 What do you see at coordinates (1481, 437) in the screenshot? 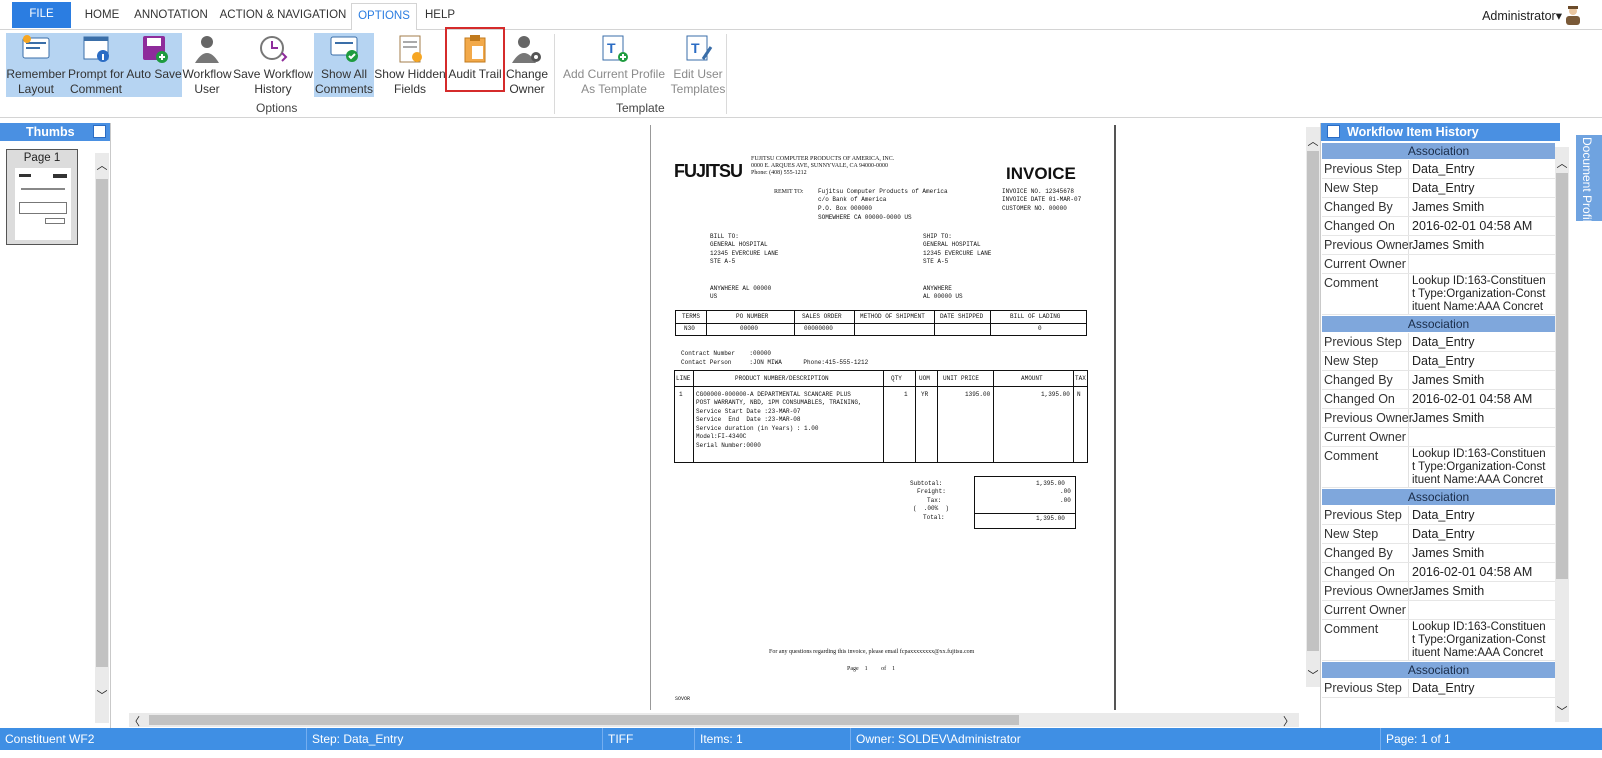
I see `history-field-value` at bounding box center [1481, 437].